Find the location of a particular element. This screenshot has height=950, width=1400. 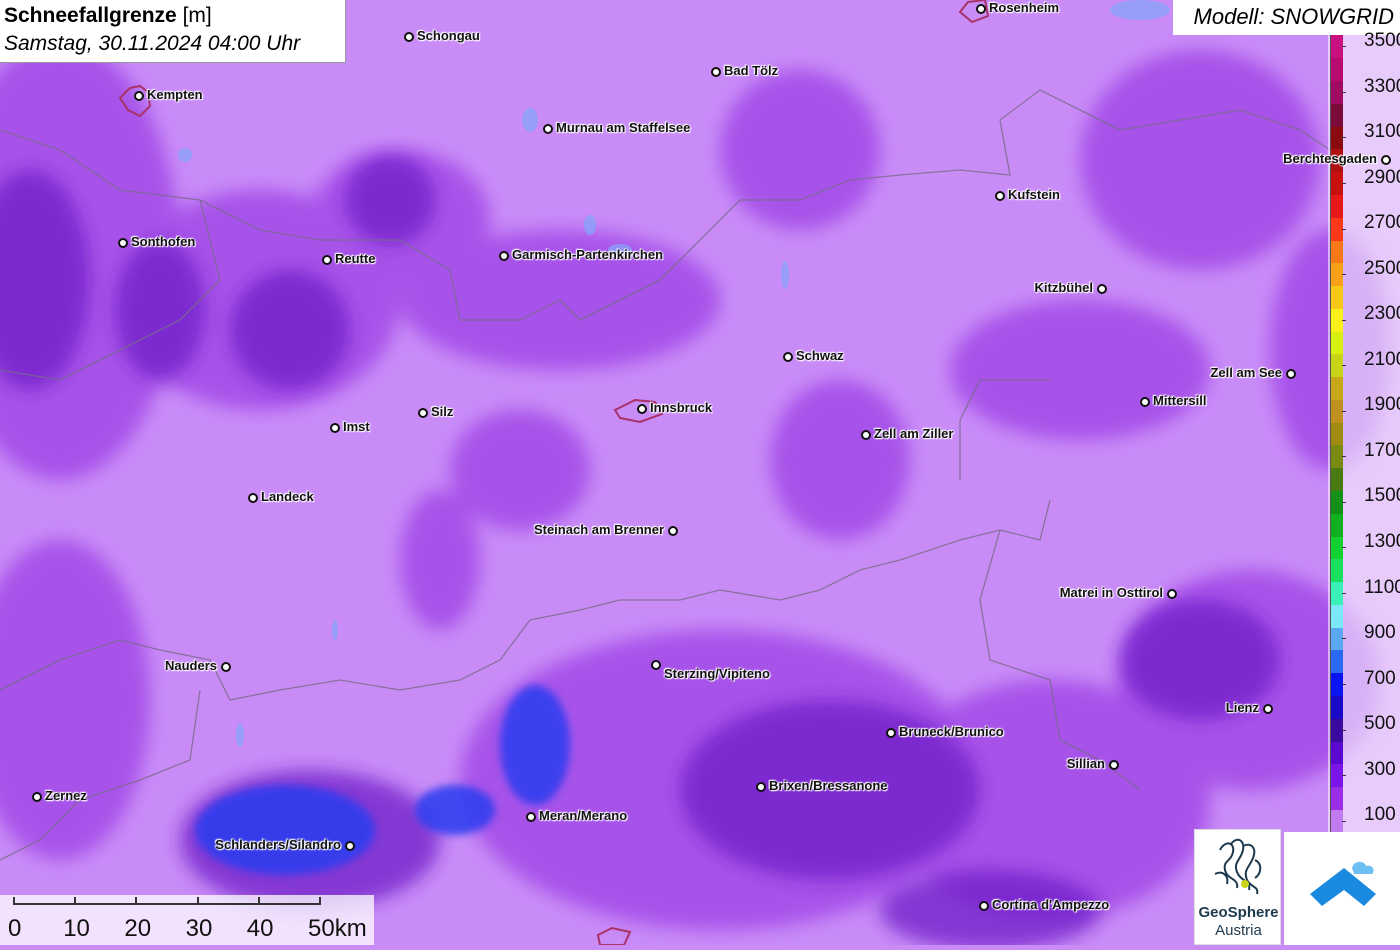

legend-label: 2700 is located at coordinates (1382, 223).